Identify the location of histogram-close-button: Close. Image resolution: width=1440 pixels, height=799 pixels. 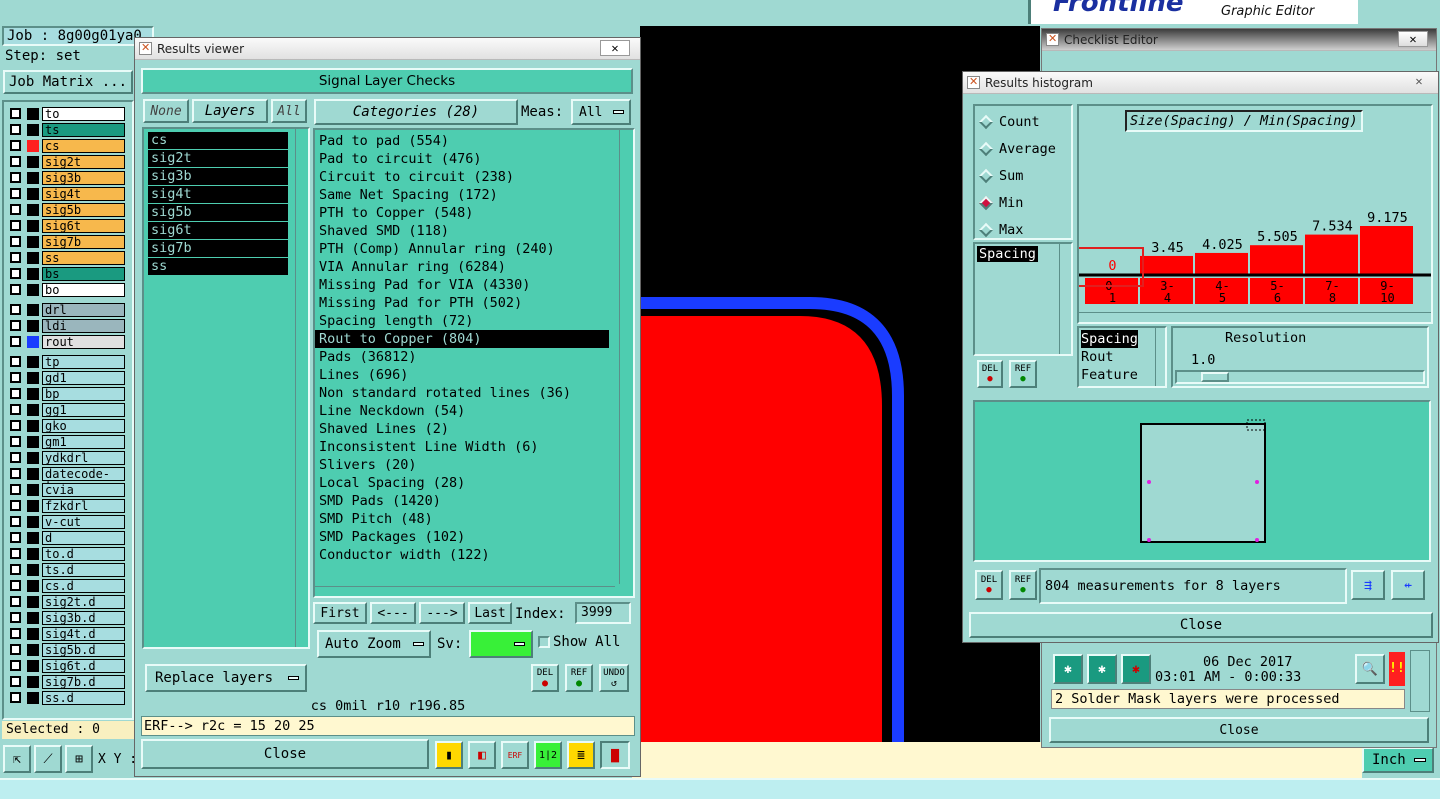
(1201, 625).